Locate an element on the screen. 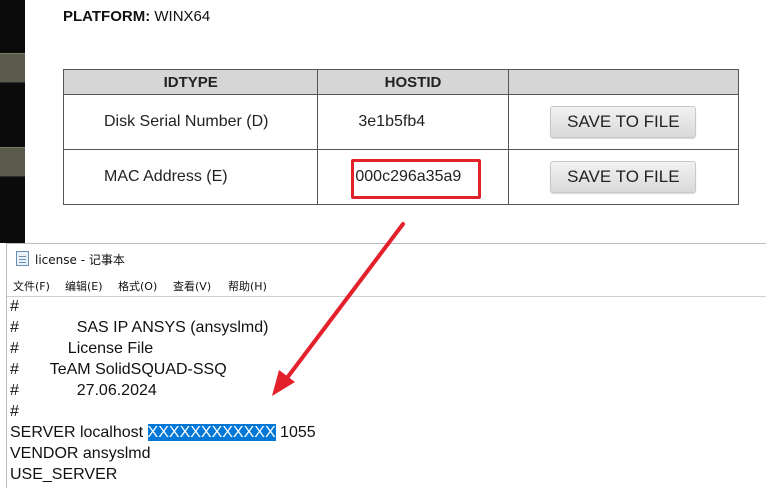 Image resolution: width=766 pixels, height=489 pixels. platform-label: PLATFORM: is located at coordinates (107, 16).